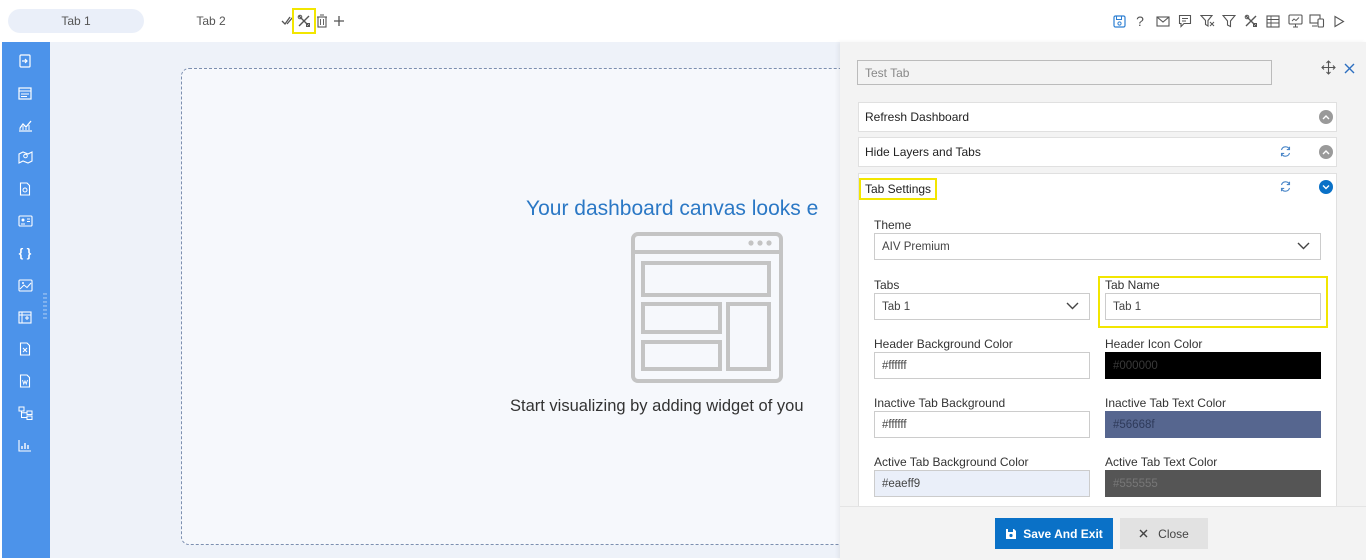 The height and width of the screenshot is (560, 1366). Describe the element at coordinates (1251, 21) in the screenshot. I see `tools-settings-icon` at that location.